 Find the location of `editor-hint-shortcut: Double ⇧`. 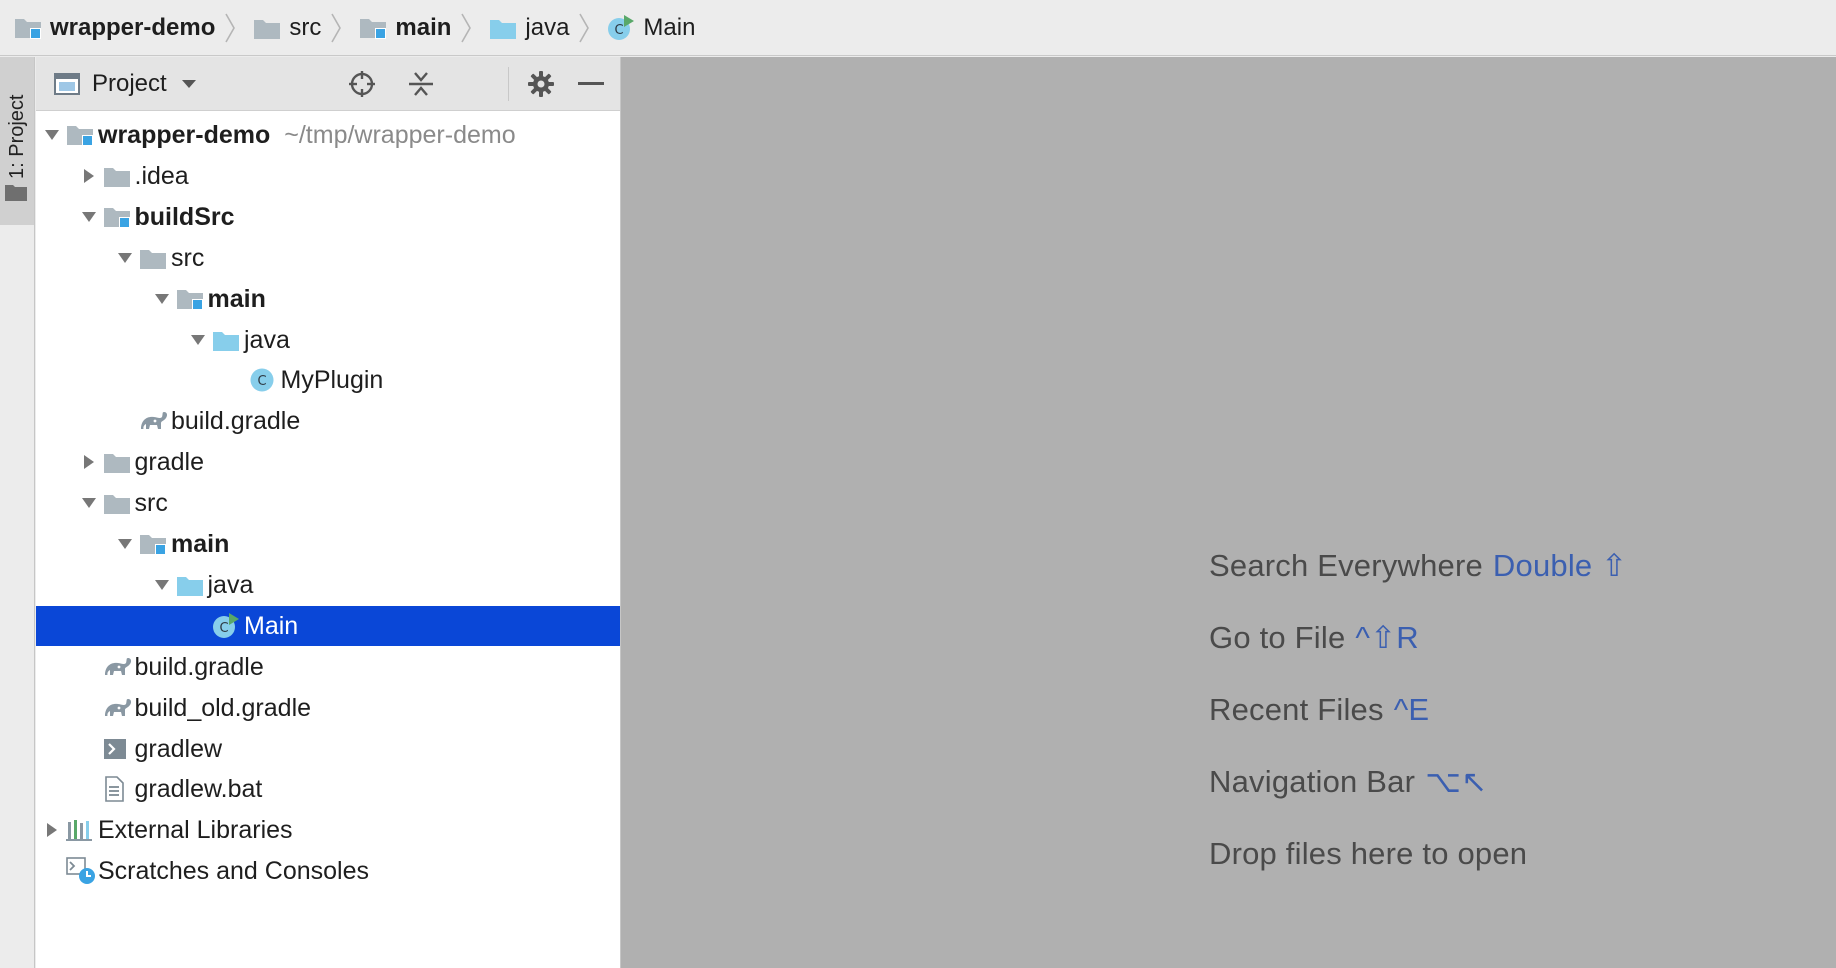

editor-hint-shortcut: Double ⇧ is located at coordinates (1560, 565).